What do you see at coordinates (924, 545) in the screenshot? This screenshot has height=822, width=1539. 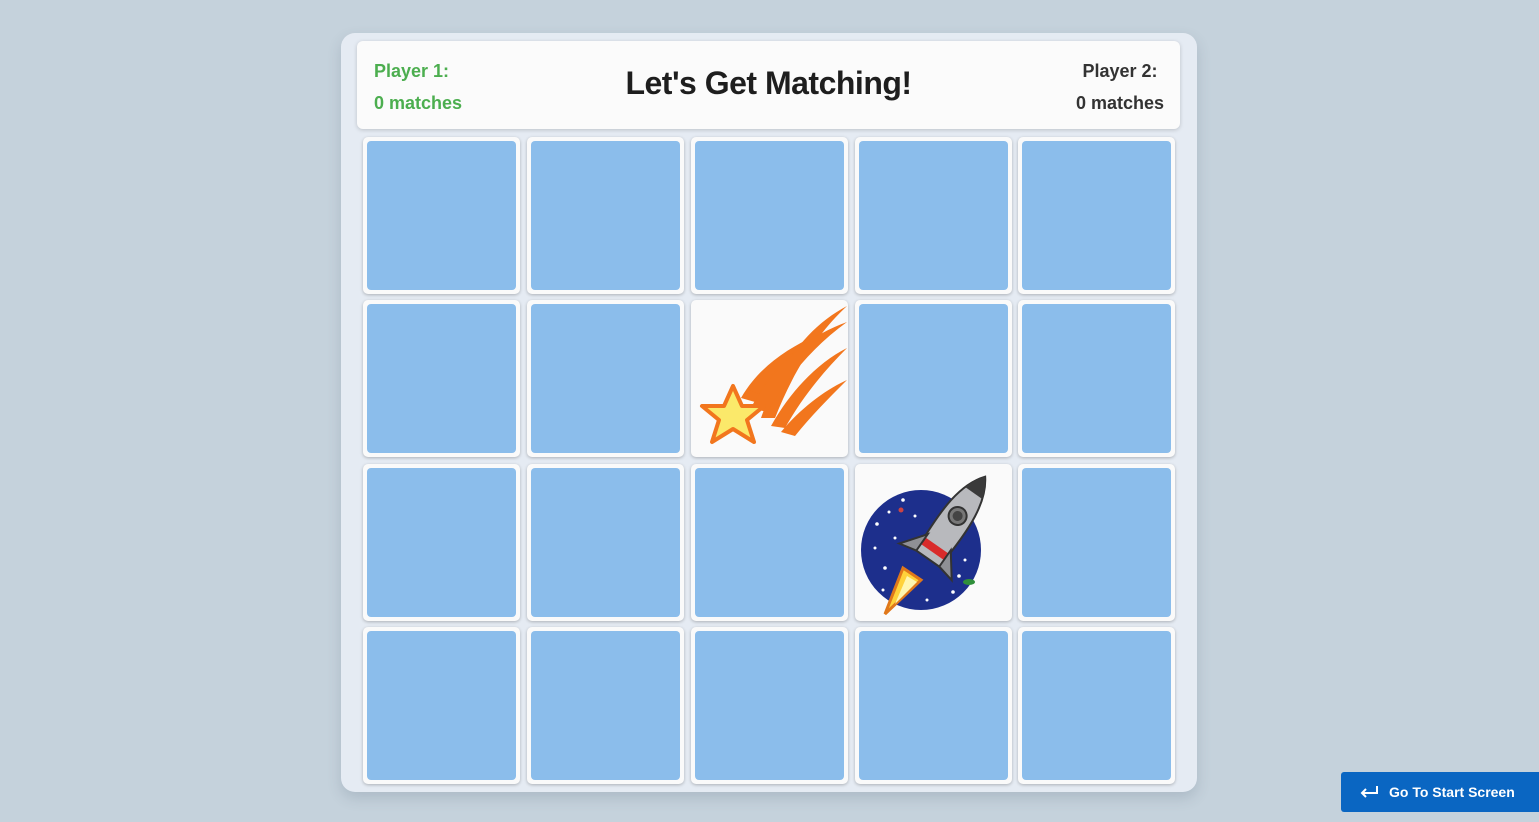 I see `rocket-icon` at bounding box center [924, 545].